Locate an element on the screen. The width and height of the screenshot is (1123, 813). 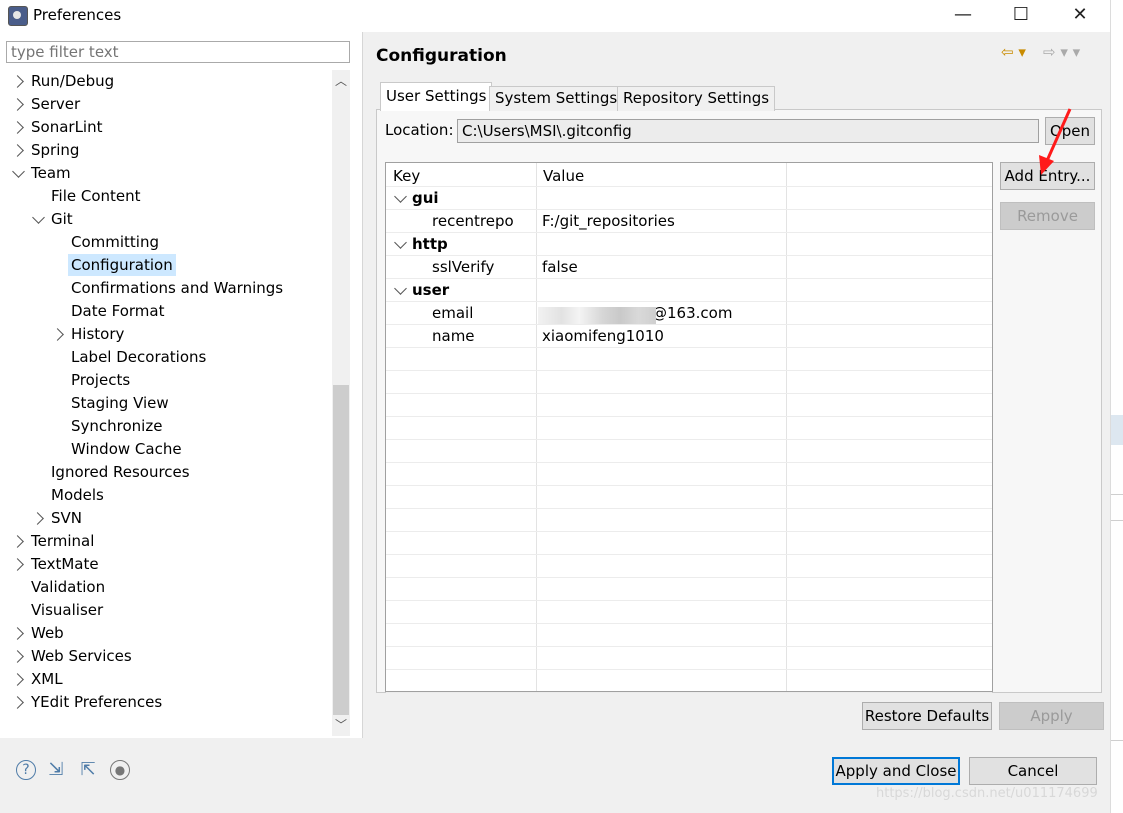
remove-button: Remove is located at coordinates (1047, 216).